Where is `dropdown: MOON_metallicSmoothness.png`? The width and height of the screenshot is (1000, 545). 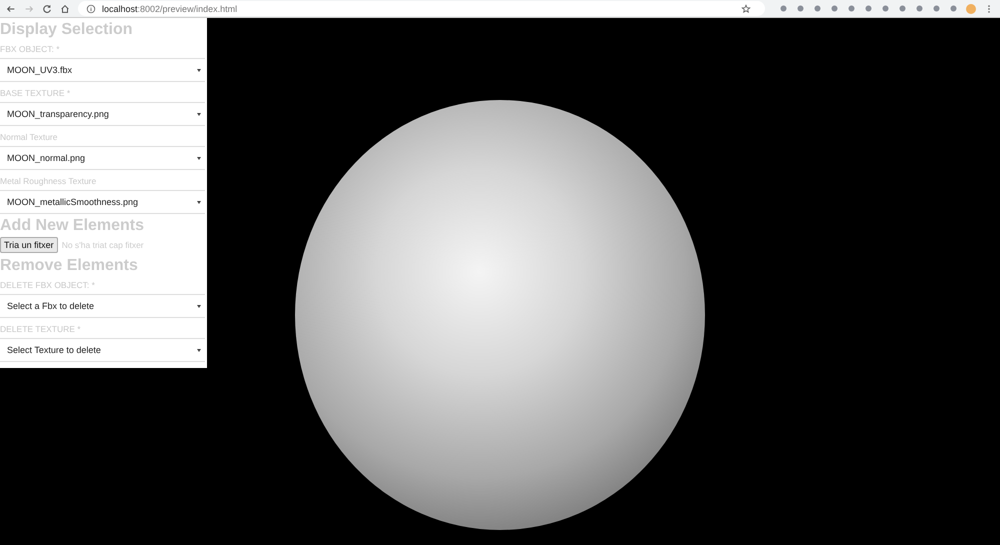
dropdown: MOON_metallicSmoothness.png is located at coordinates (102, 202).